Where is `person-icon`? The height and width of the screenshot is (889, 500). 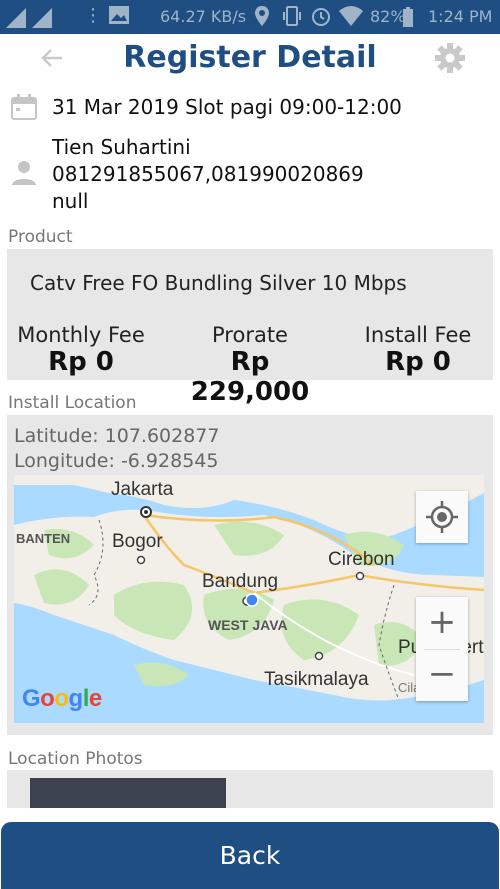 person-icon is located at coordinates (24, 172).